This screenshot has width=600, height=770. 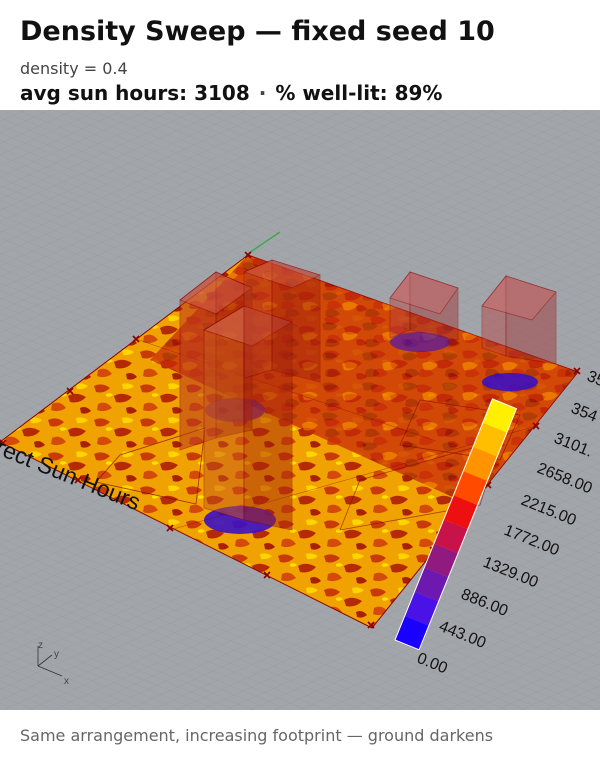 I want to click on page-title: Density Sweep — fixed seed 10, so click(x=257, y=31).